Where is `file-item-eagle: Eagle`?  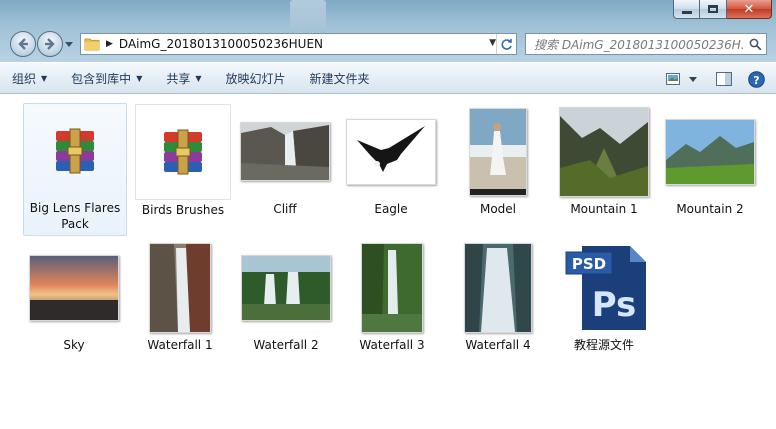 file-item-eagle: Eagle is located at coordinates (391, 162).